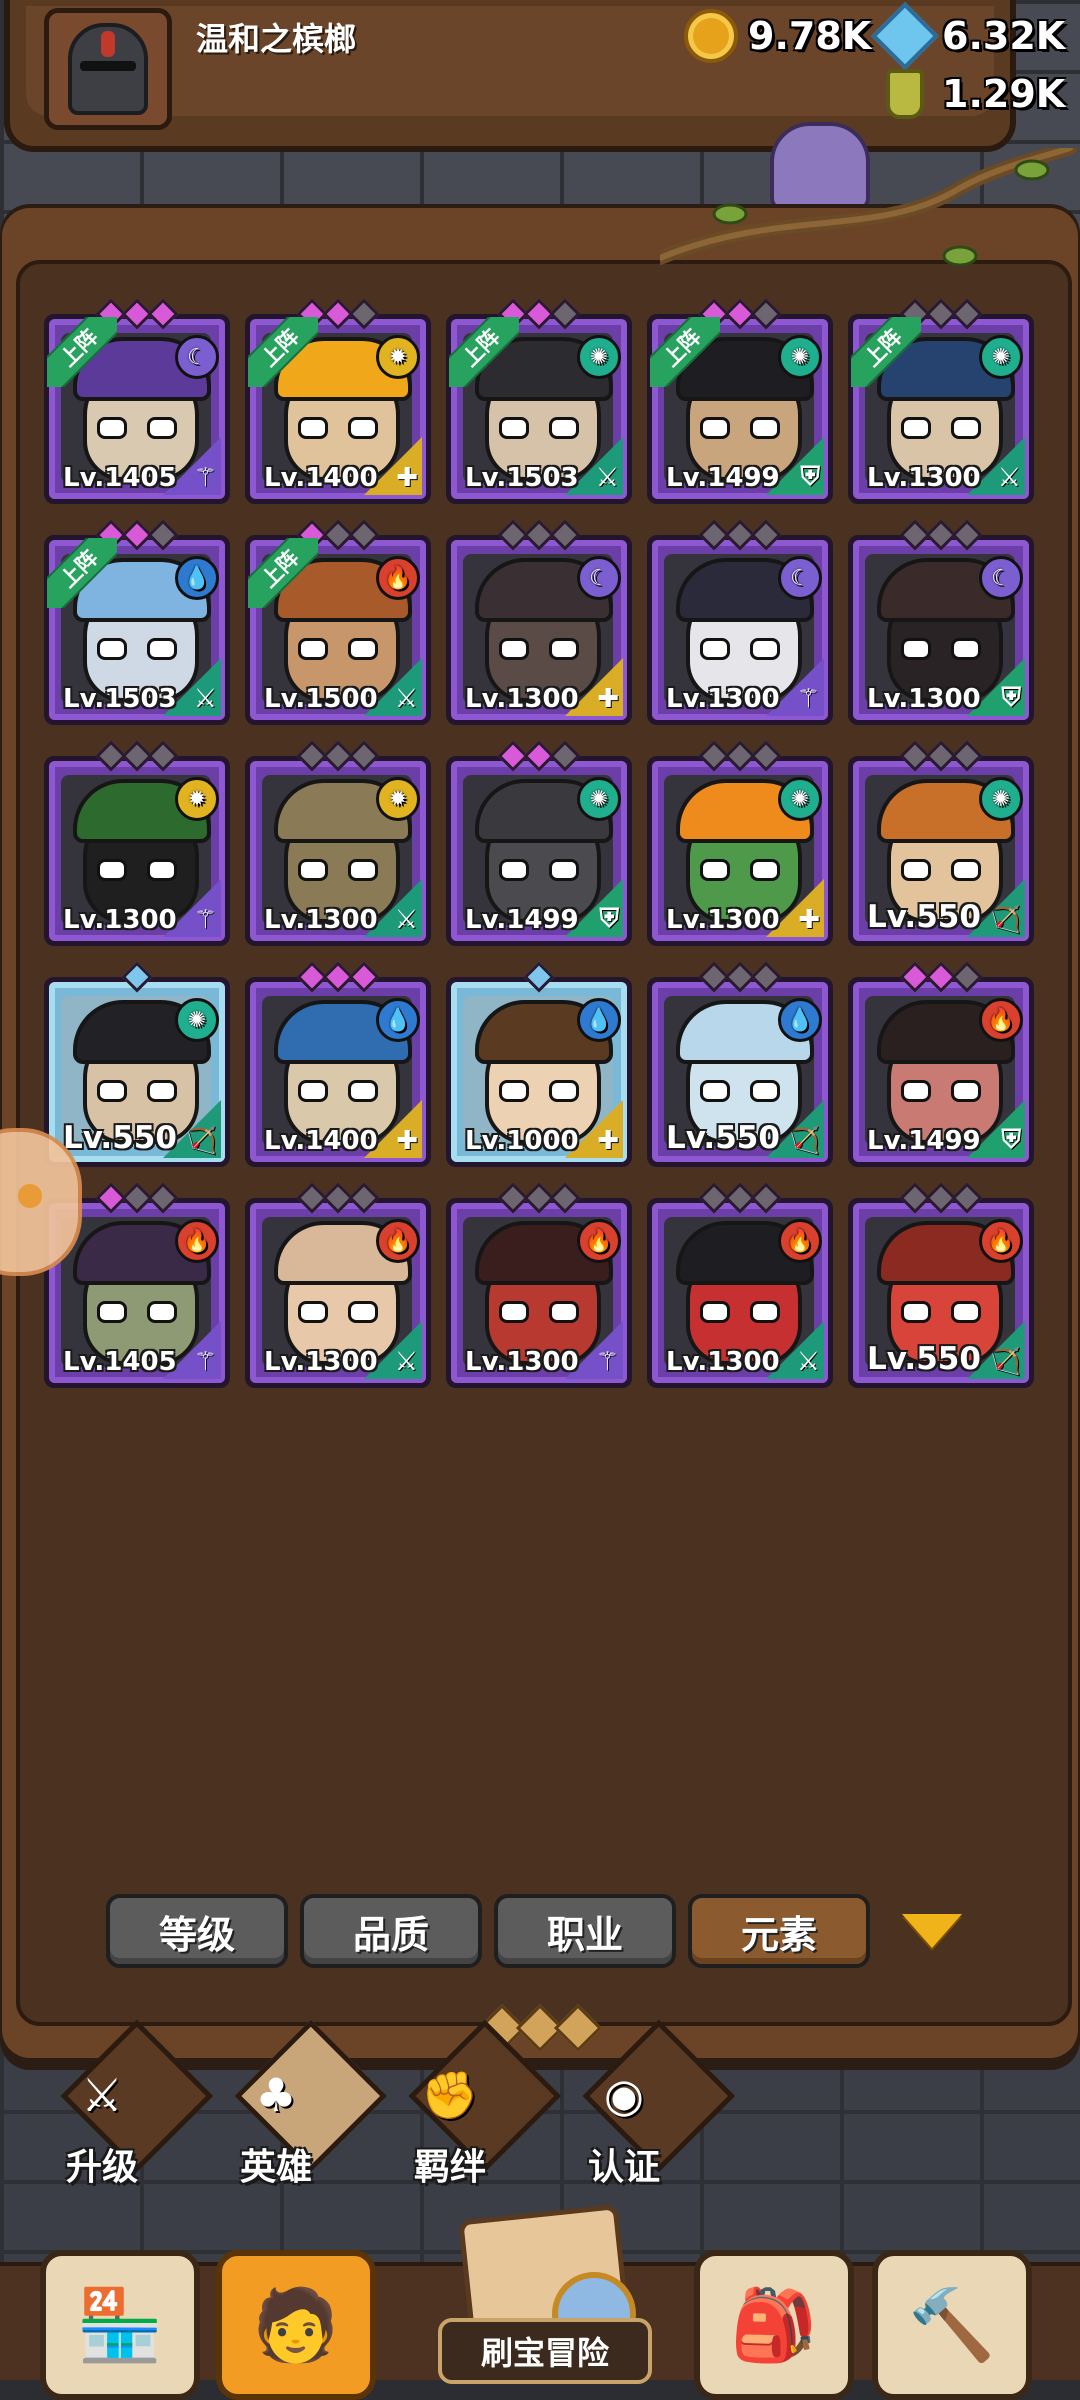  What do you see at coordinates (276, 2095) in the screenshot?
I see `hero-icon: ♣` at bounding box center [276, 2095].